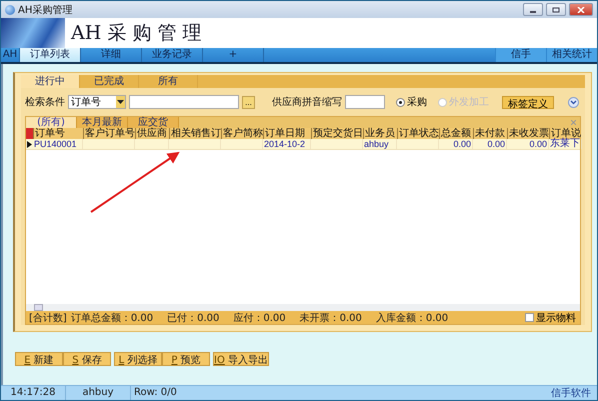 The height and width of the screenshot is (401, 598). Describe the element at coordinates (87, 359) in the screenshot. I see `action-button: S 保存` at that location.